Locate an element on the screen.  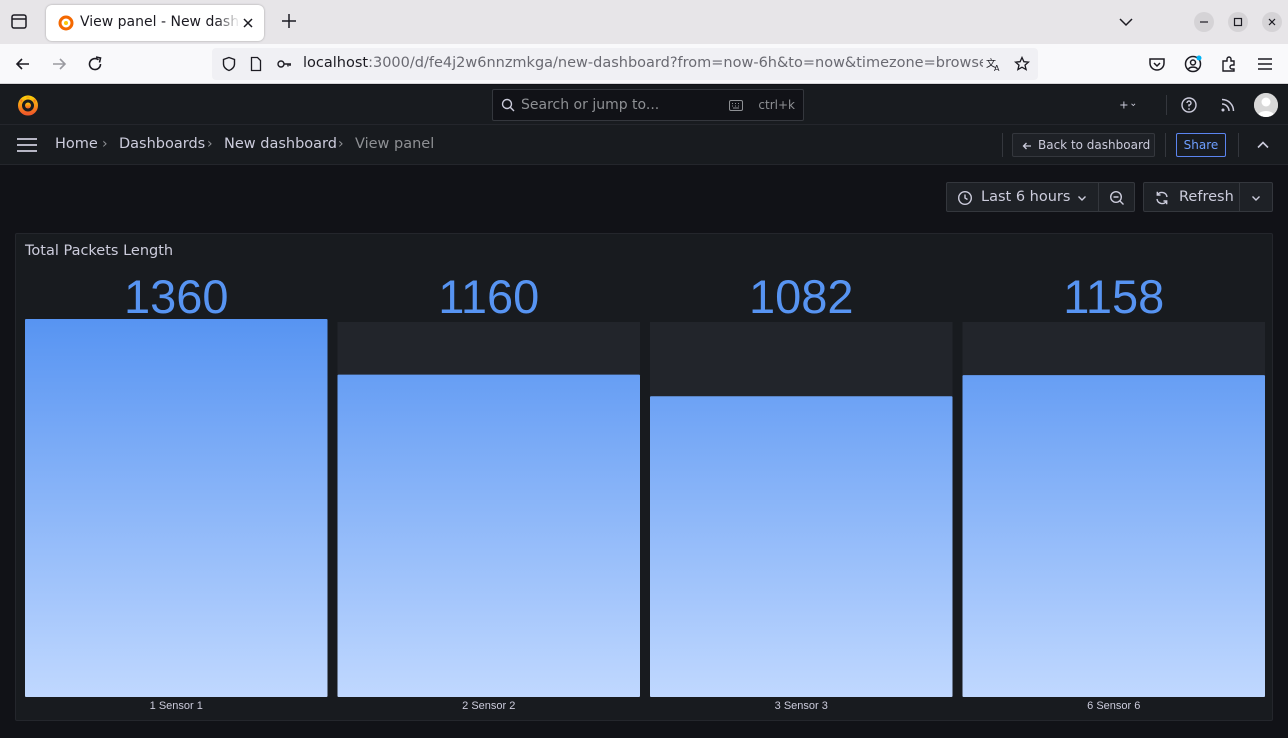
back-arrow-icon is located at coordinates (23, 64).